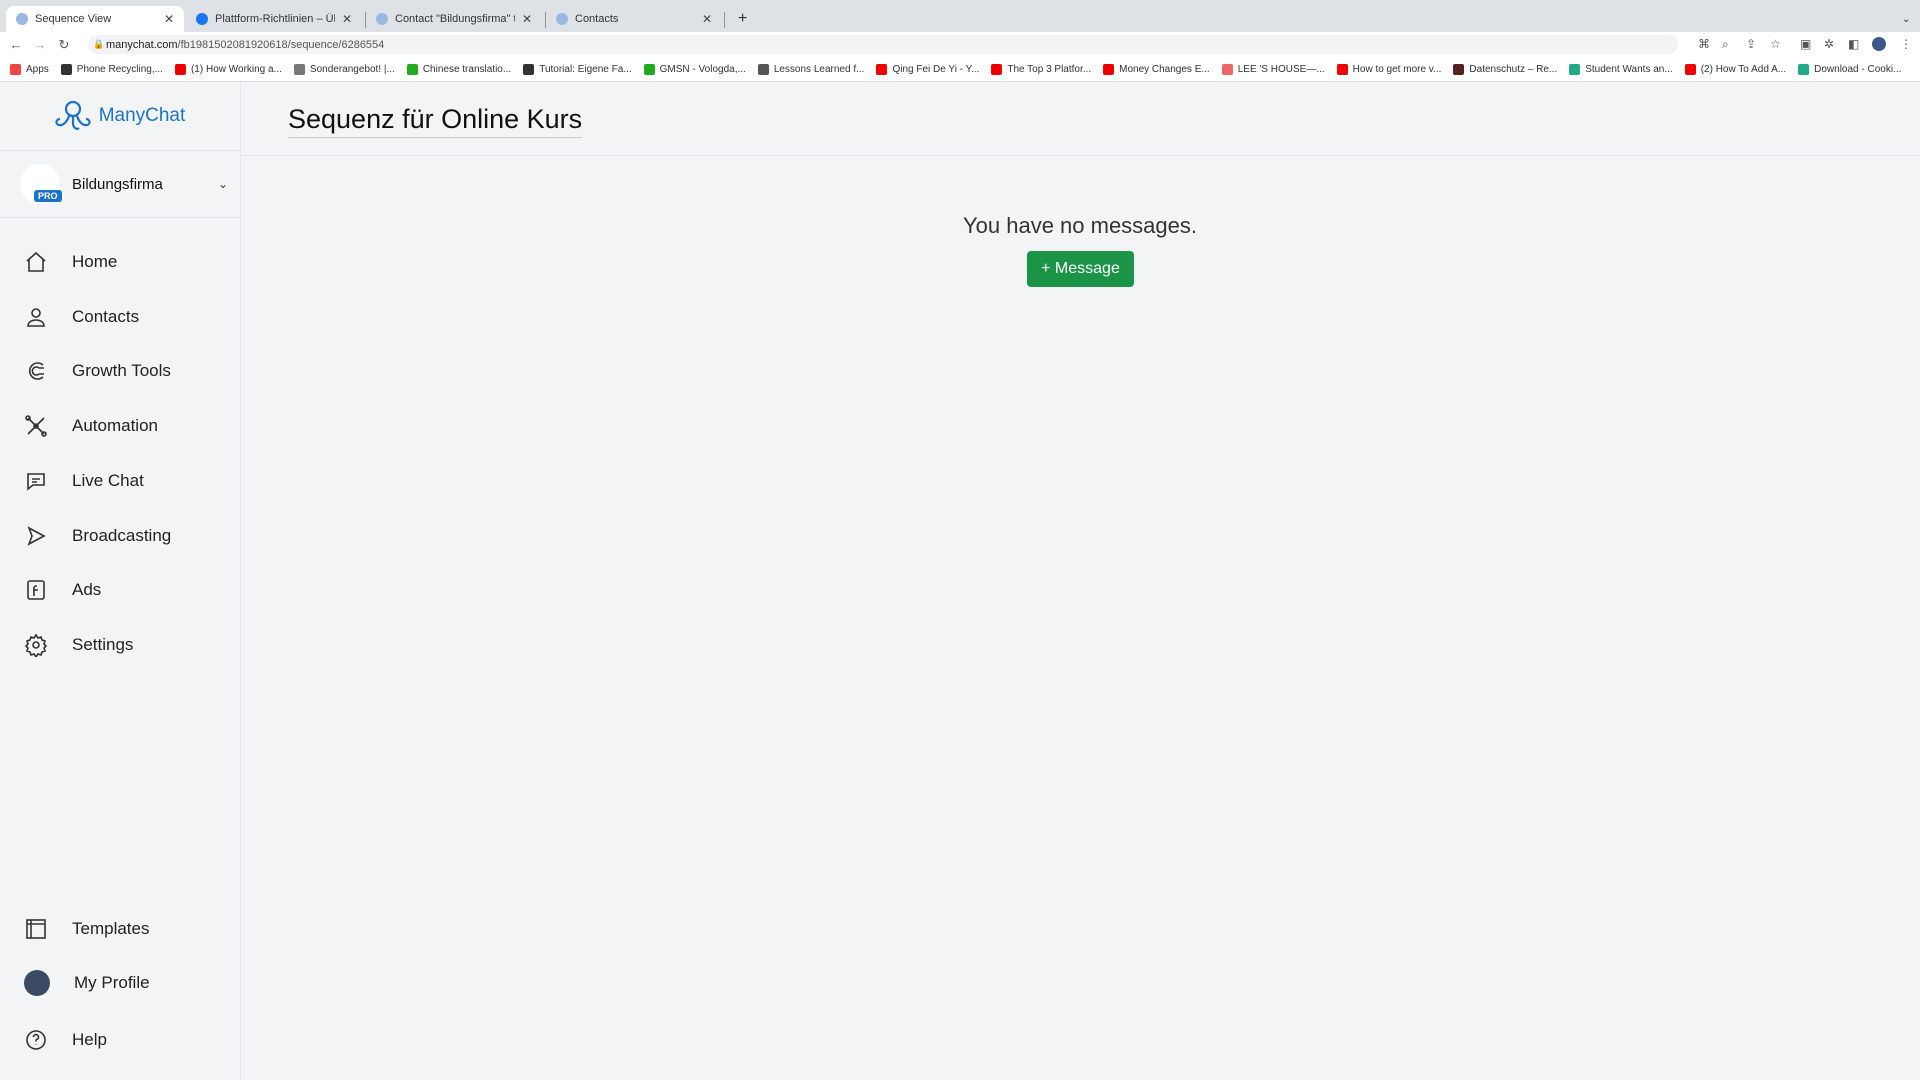 Image resolution: width=1920 pixels, height=1080 pixels. I want to click on sidebar-item-my-profile: My Profile, so click(120, 983).